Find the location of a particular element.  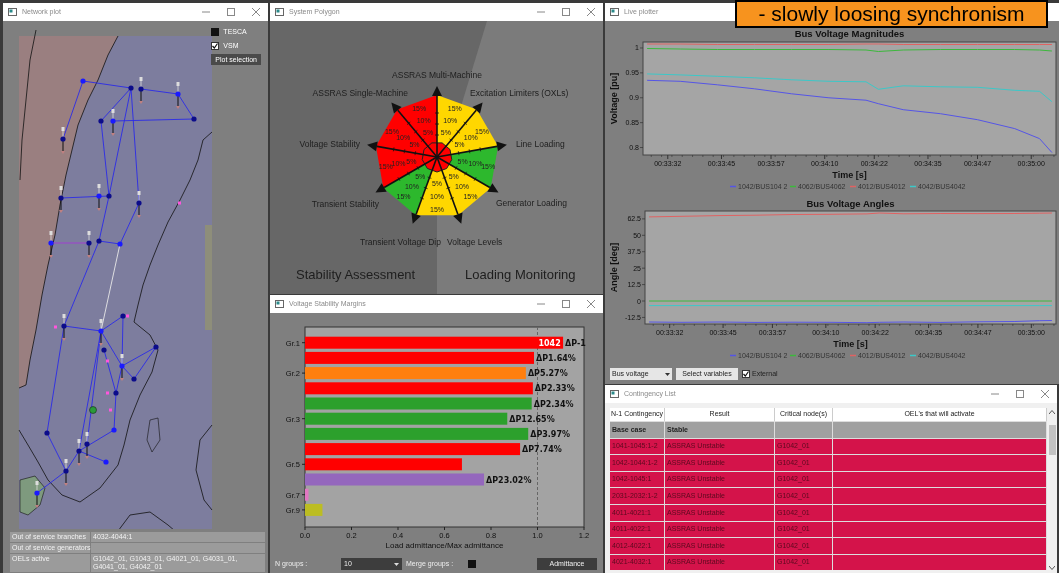

axis-label: ASSRAS Multi-Machine is located at coordinates (437, 75).